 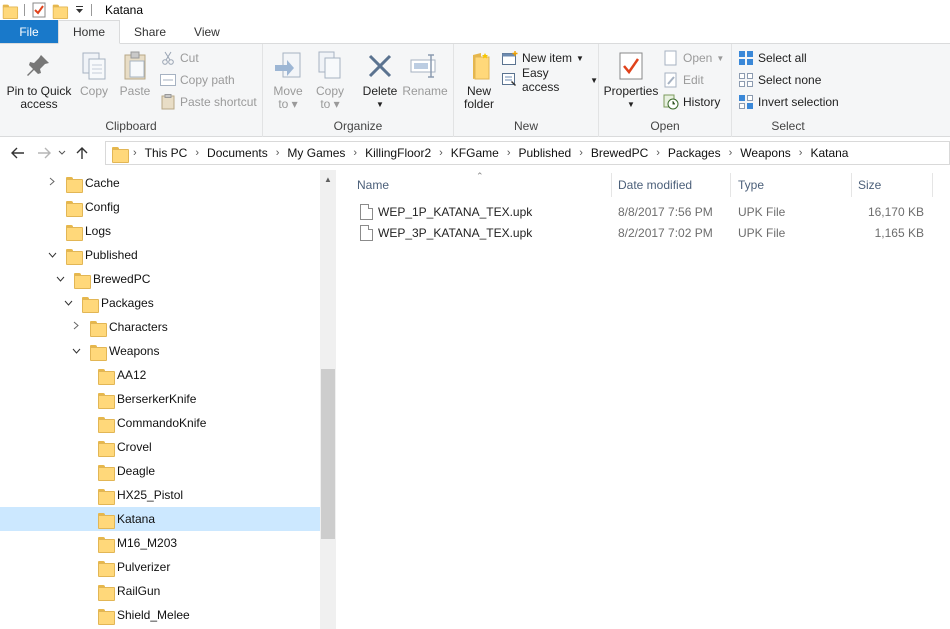 What do you see at coordinates (694, 153) in the screenshot?
I see `breadcrumb-item: Packages` at bounding box center [694, 153].